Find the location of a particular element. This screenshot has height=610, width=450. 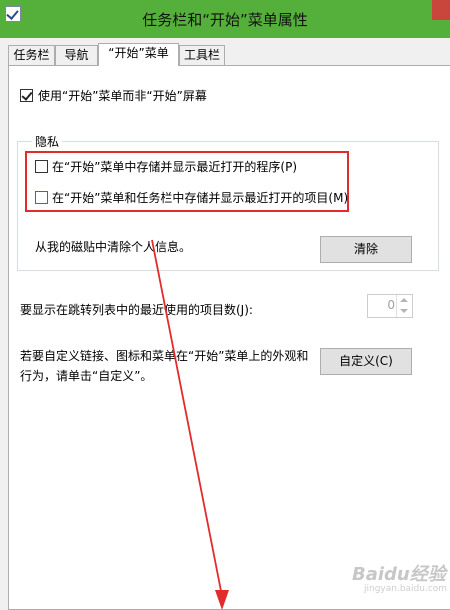

use-start-menu-label: 使用“开始”菜单而非“开始”屏幕 is located at coordinates (122, 96).